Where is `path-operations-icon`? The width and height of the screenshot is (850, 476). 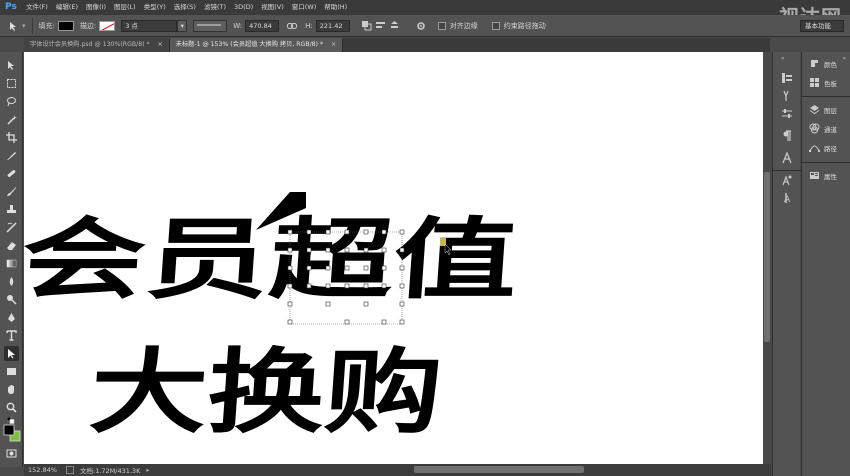
path-operations-icon is located at coordinates (367, 26).